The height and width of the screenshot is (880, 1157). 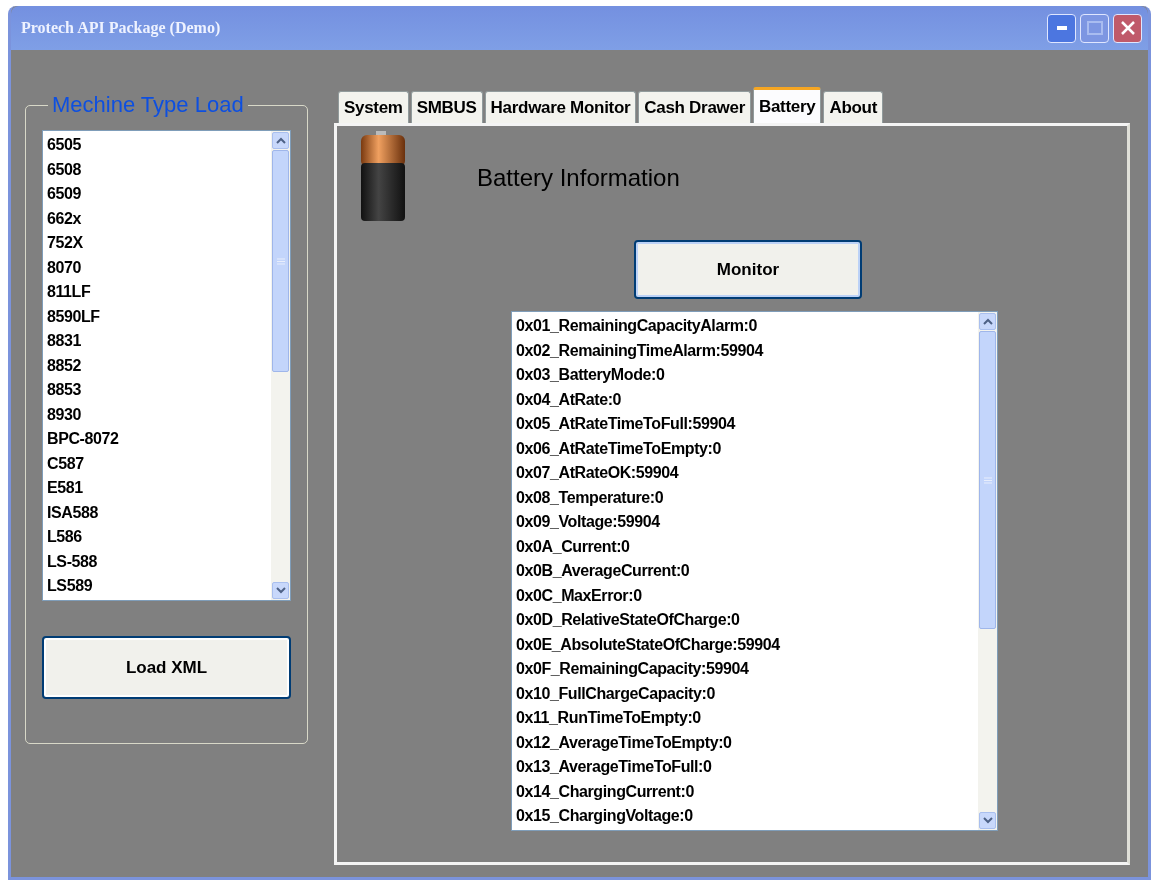 What do you see at coordinates (748, 269) in the screenshot?
I see `monitor-button: Monitor` at bounding box center [748, 269].